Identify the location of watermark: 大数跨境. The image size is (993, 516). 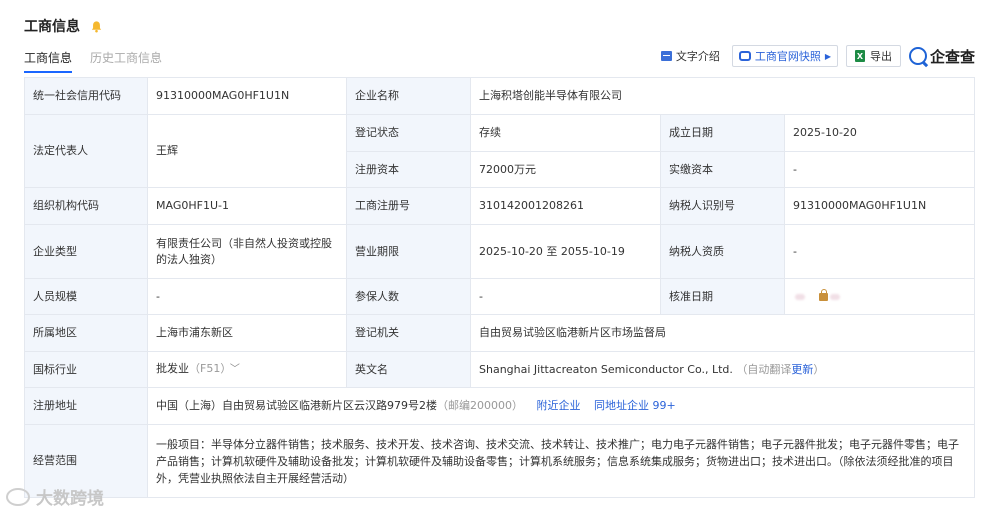
(55, 496).